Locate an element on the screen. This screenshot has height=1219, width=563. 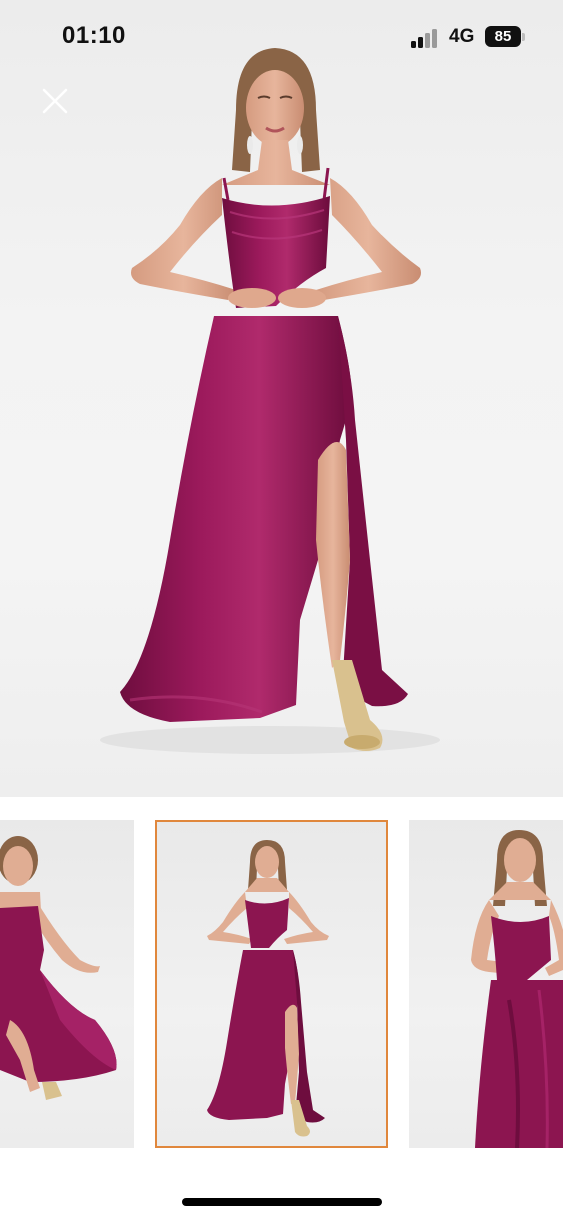
close-button is located at coordinates (55, 101).